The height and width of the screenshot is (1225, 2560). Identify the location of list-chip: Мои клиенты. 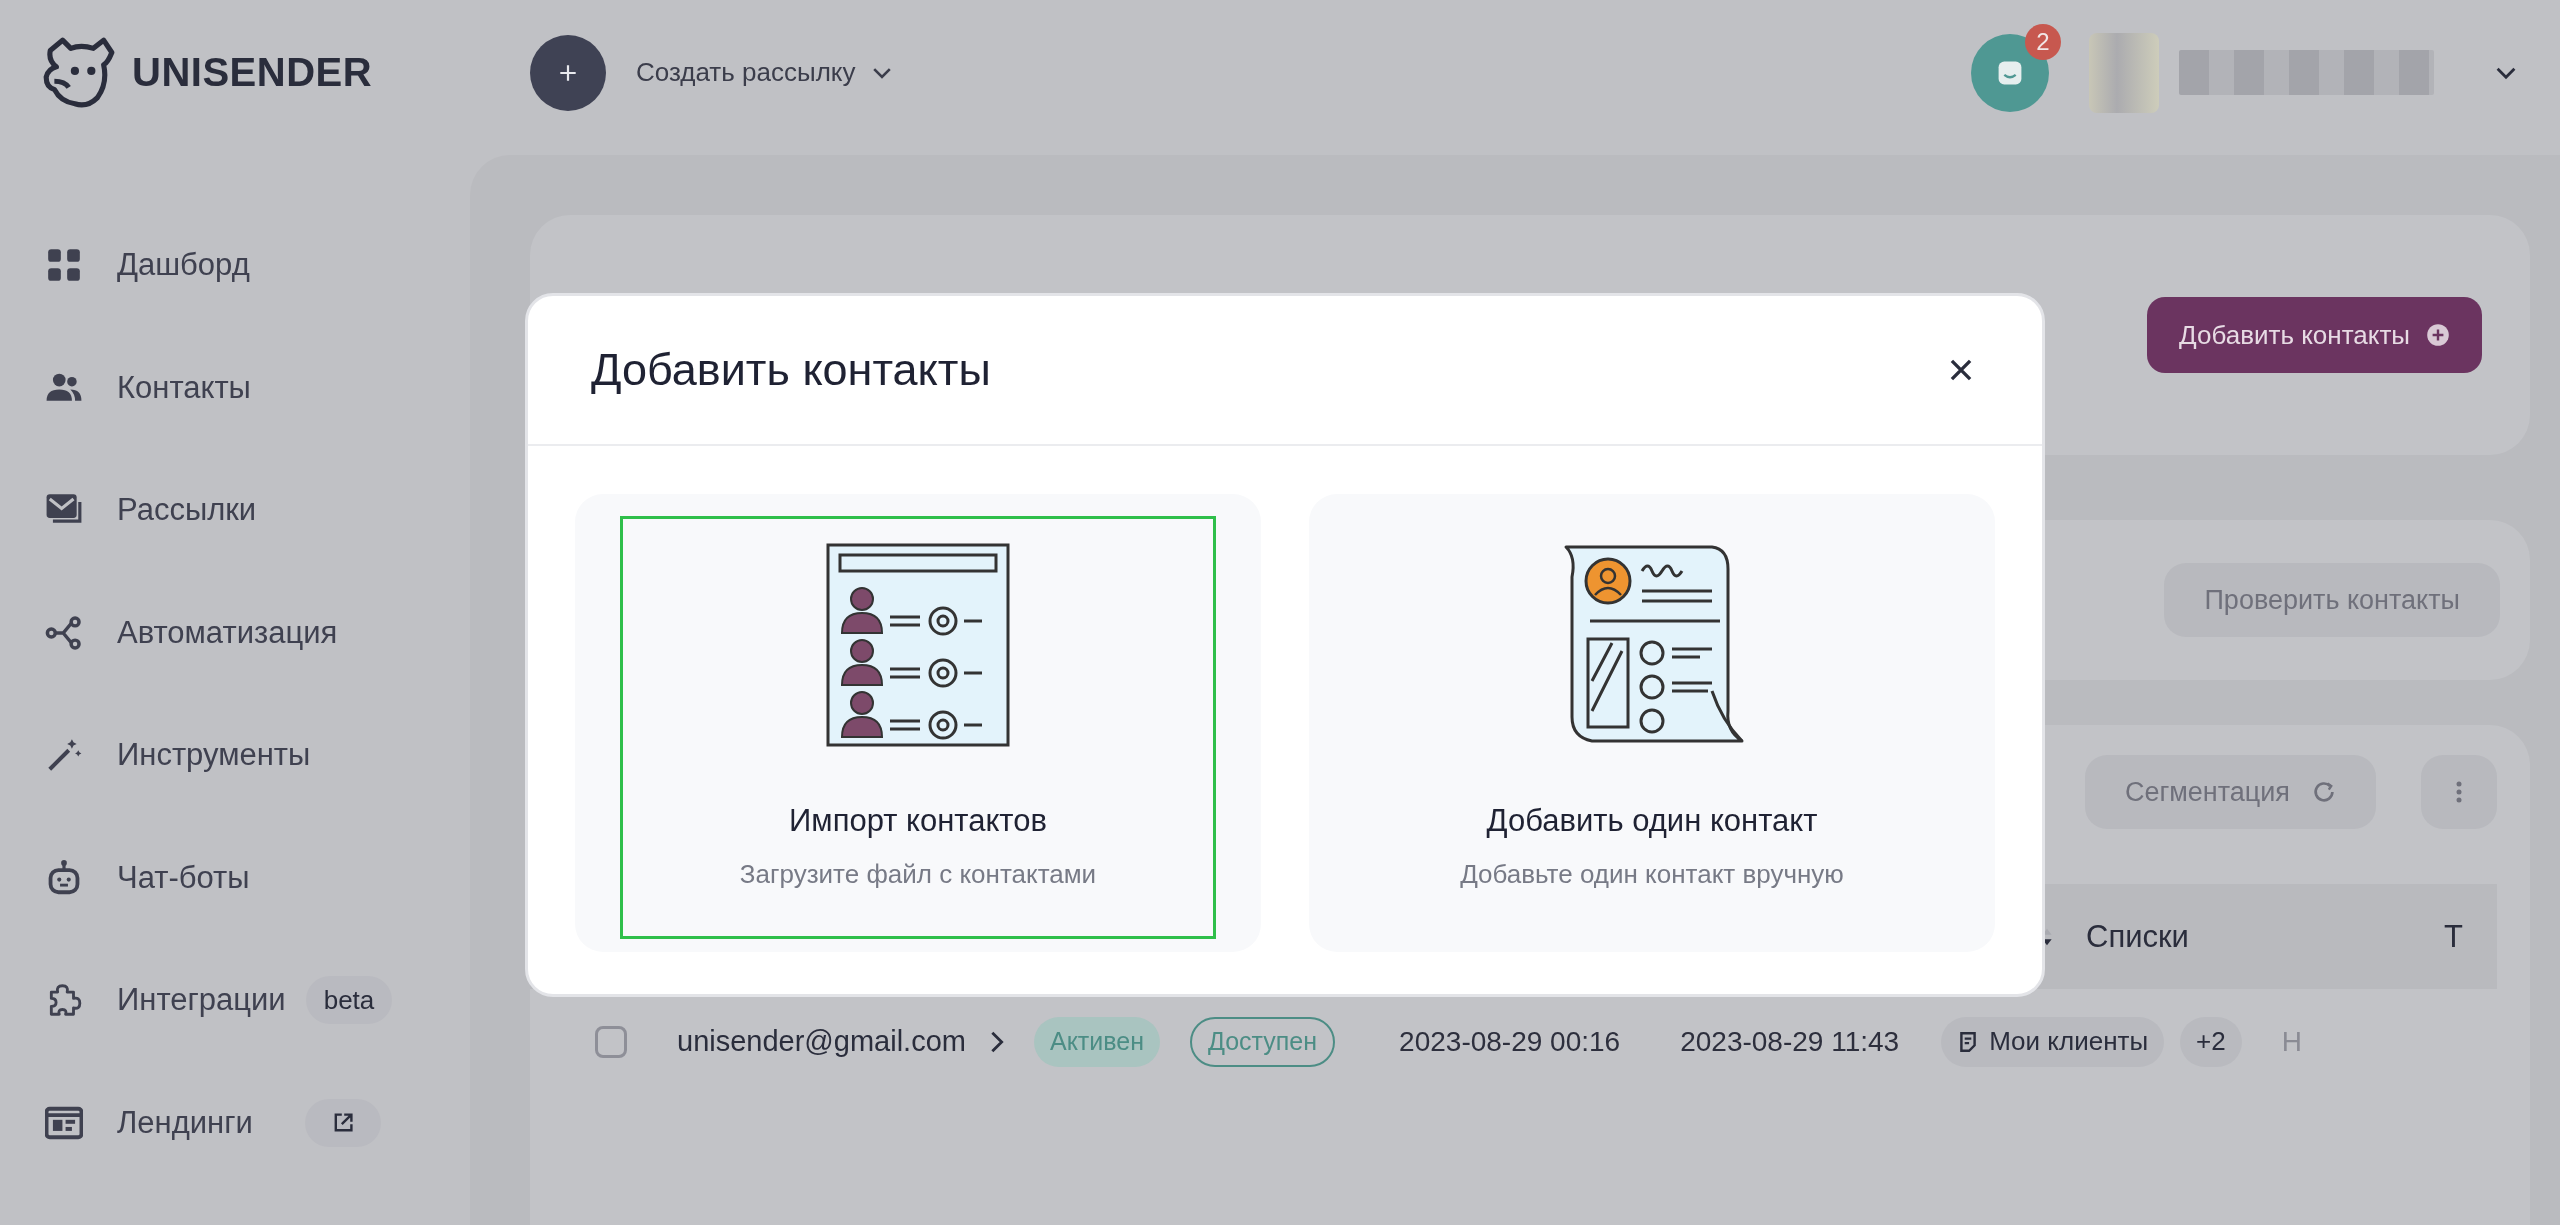
(2053, 1041).